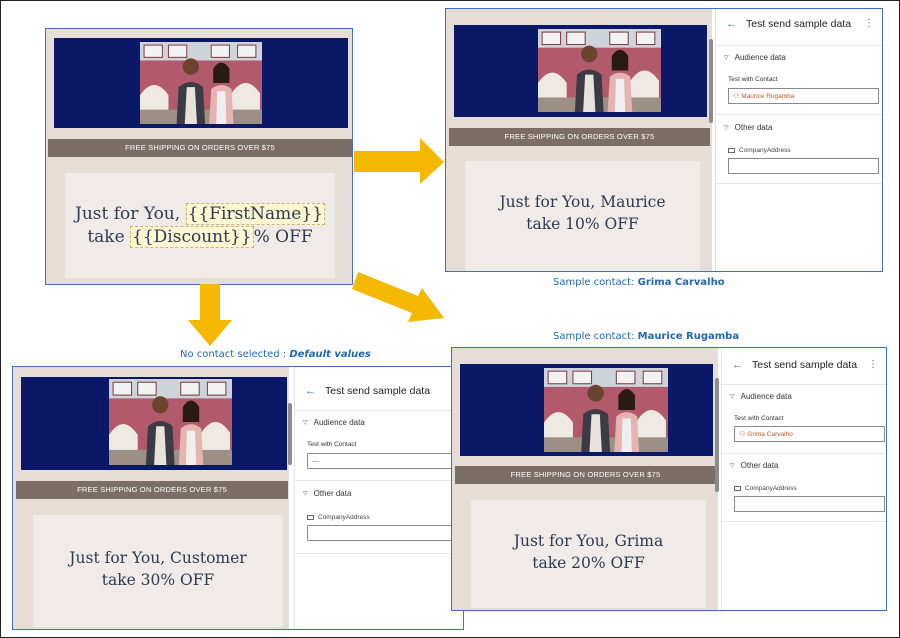 The image size is (900, 638). Describe the element at coordinates (385, 461) in the screenshot. I see `contact-lookup-field: ---` at that location.